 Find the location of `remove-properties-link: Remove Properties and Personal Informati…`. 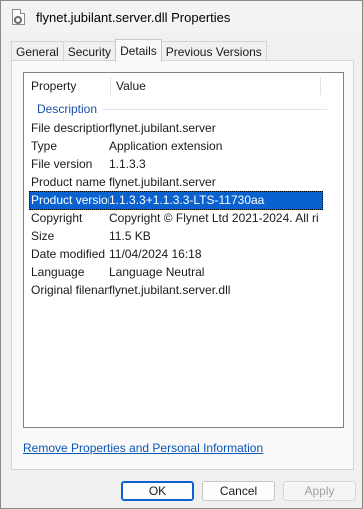

remove-properties-link: Remove Properties and Personal Informati… is located at coordinates (143, 448).